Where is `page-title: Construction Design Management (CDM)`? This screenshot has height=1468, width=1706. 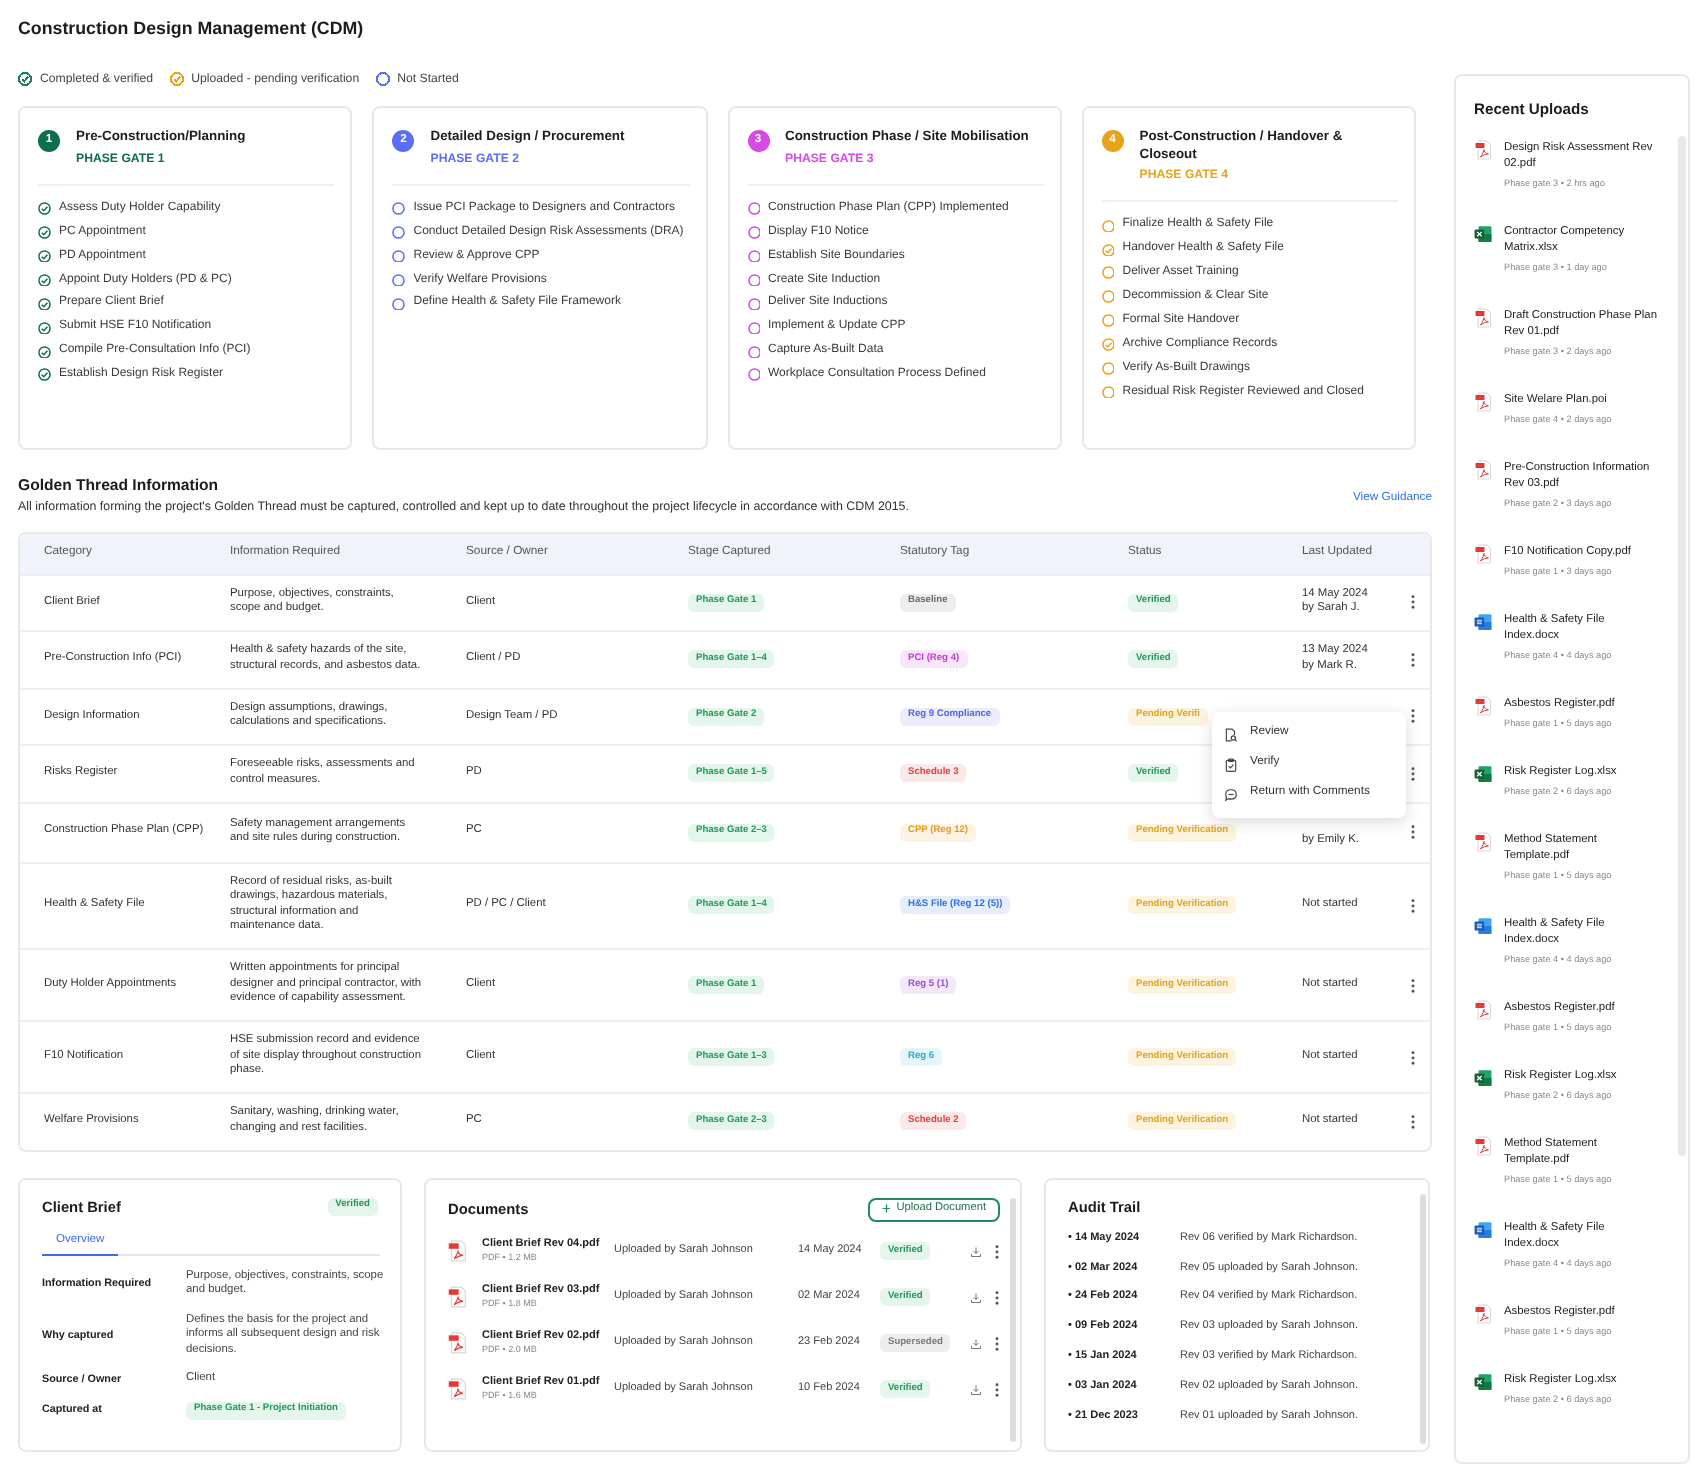 page-title: Construction Design Management (CDM) is located at coordinates (192, 29).